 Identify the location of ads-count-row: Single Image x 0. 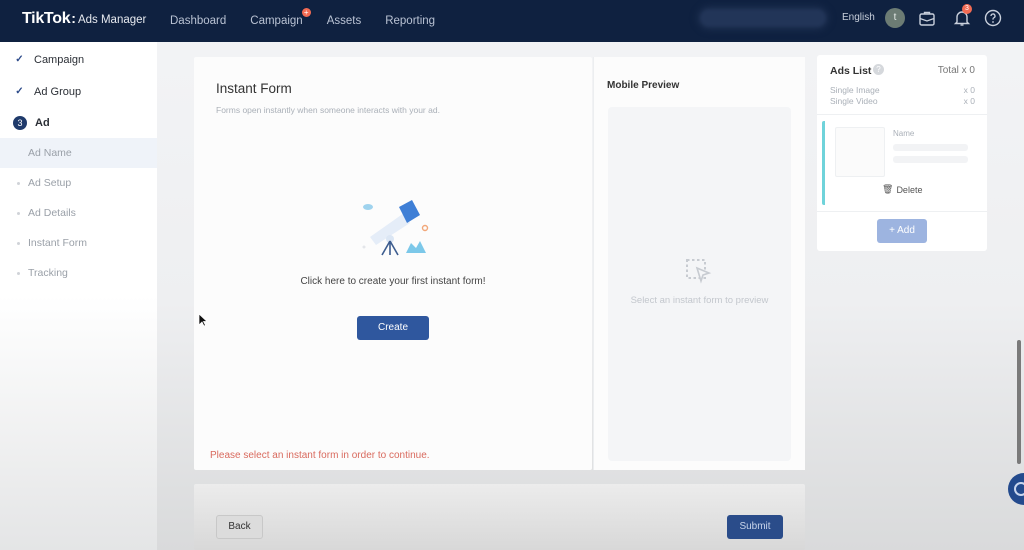
(902, 90).